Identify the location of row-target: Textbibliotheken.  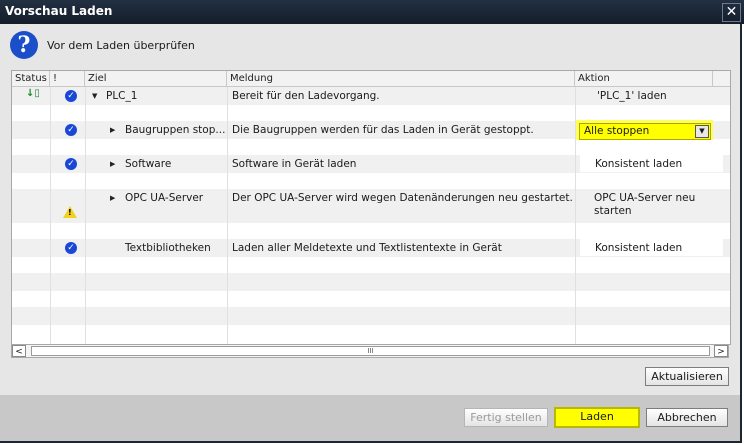
(168, 248).